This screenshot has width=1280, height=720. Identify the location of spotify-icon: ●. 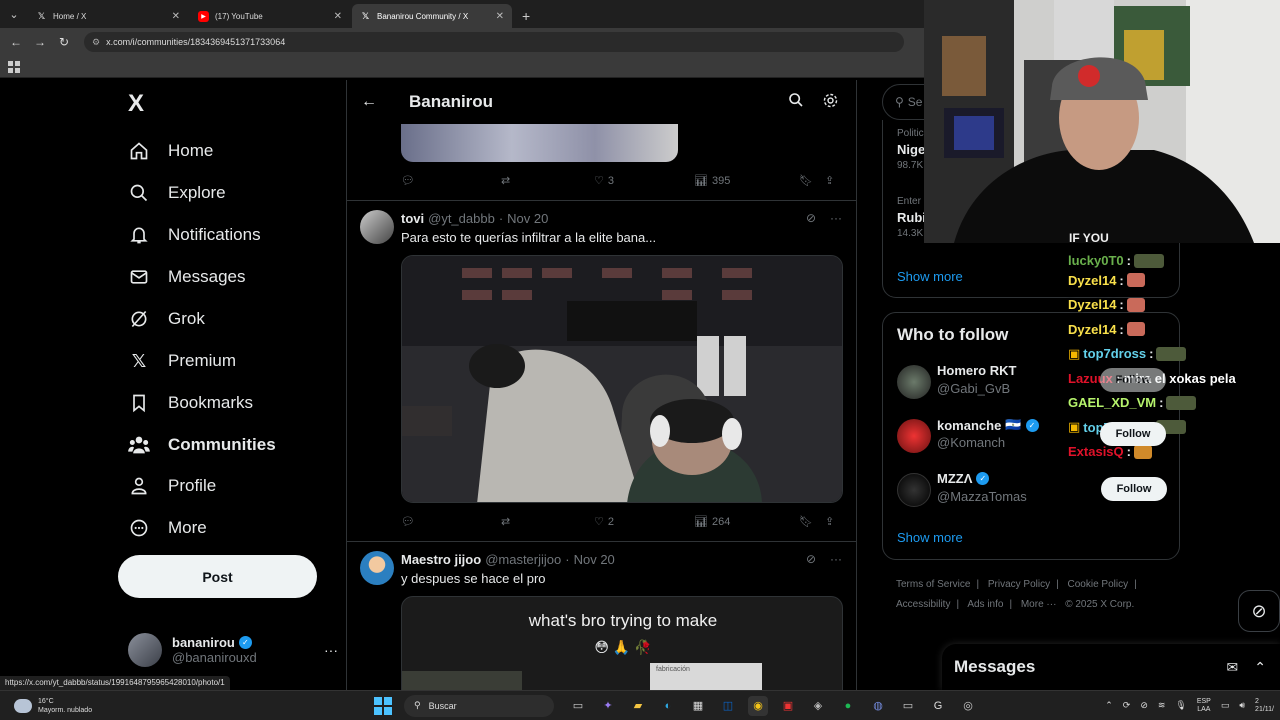
(848, 706).